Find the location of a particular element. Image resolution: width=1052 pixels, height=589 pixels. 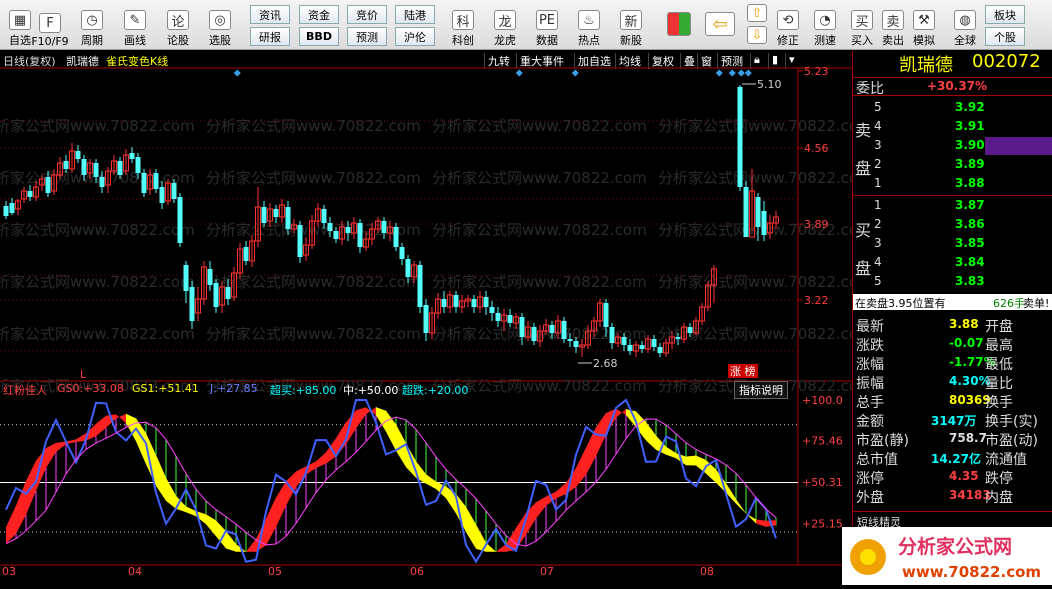

toolbar-label: 龙虎 is located at coordinates (505, 40).